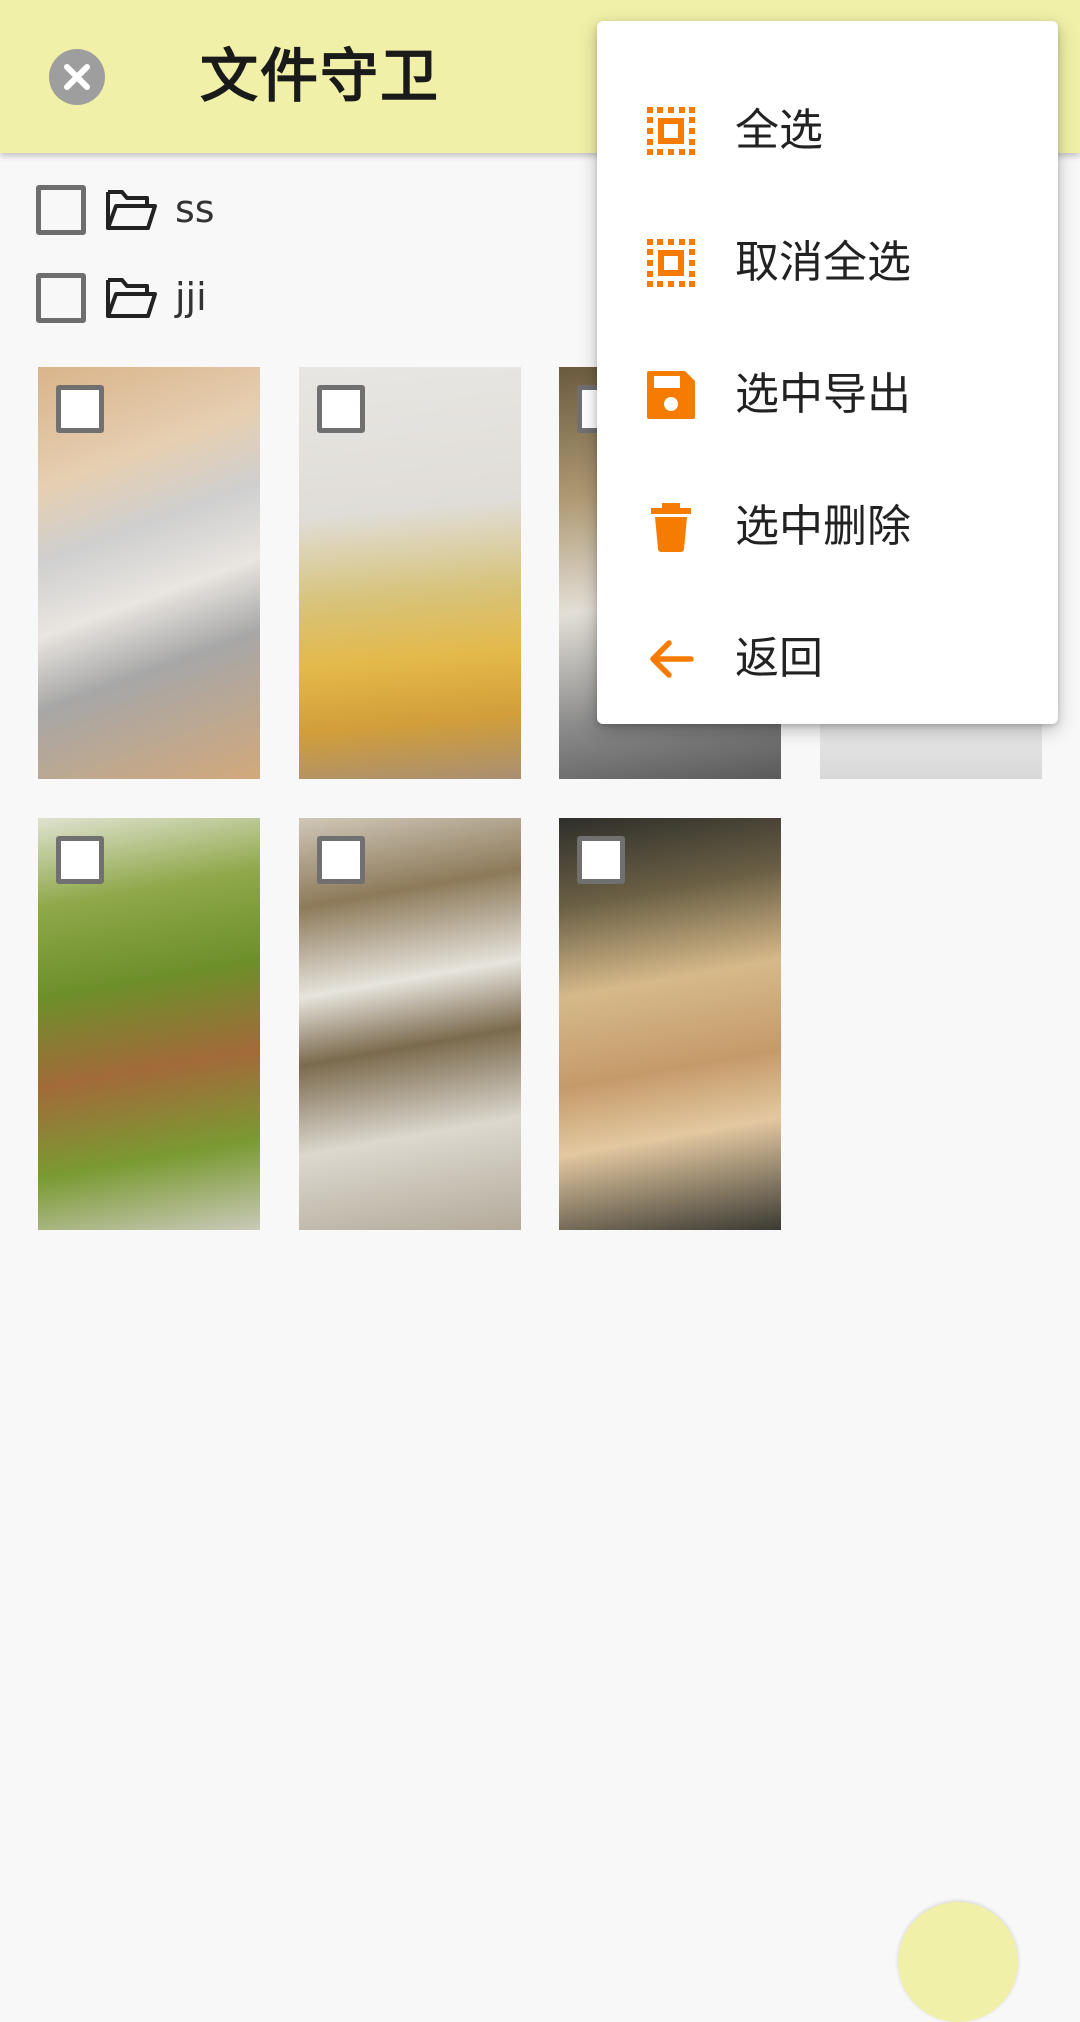 The width and height of the screenshot is (1080, 2022). What do you see at coordinates (958, 1962) in the screenshot?
I see `floating-action-button` at bounding box center [958, 1962].